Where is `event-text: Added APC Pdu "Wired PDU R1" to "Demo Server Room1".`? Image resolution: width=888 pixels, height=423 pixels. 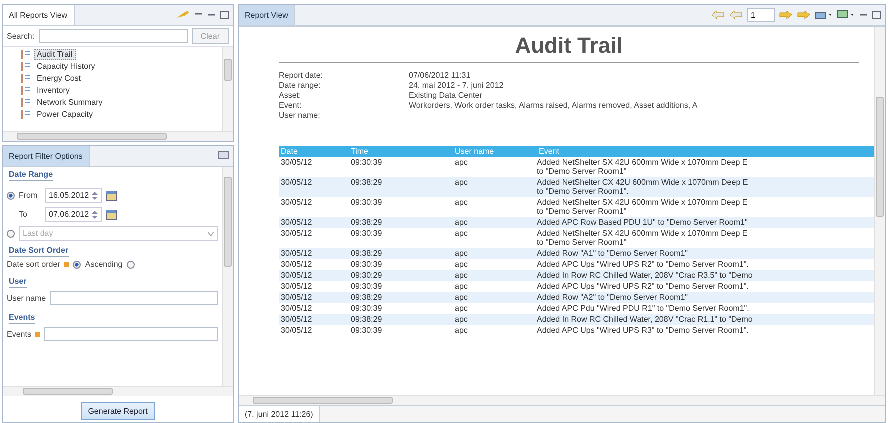
event-text: Added APC Pdu "Wired PDU R1" to "Demo Server Room1". is located at coordinates (643, 308).